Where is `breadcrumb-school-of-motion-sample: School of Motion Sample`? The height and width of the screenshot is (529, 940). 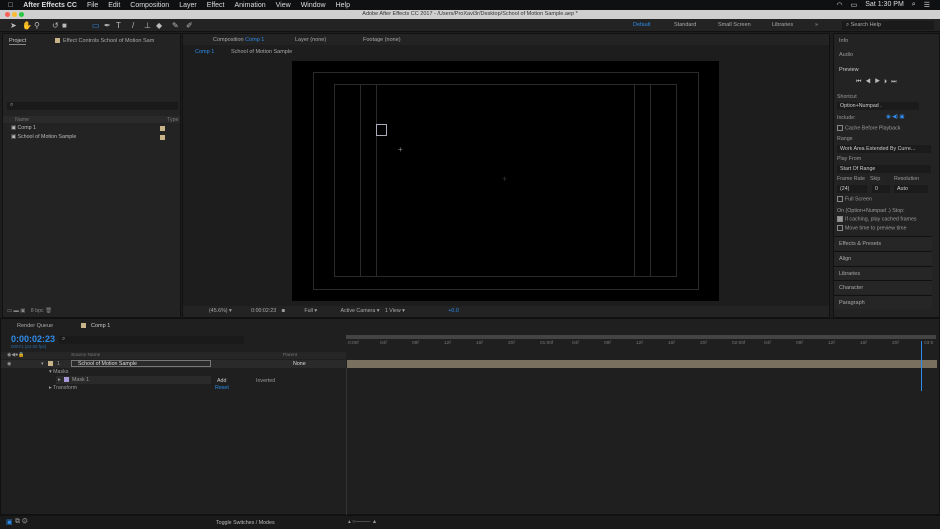 breadcrumb-school-of-motion-sample: School of Motion Sample is located at coordinates (261, 52).